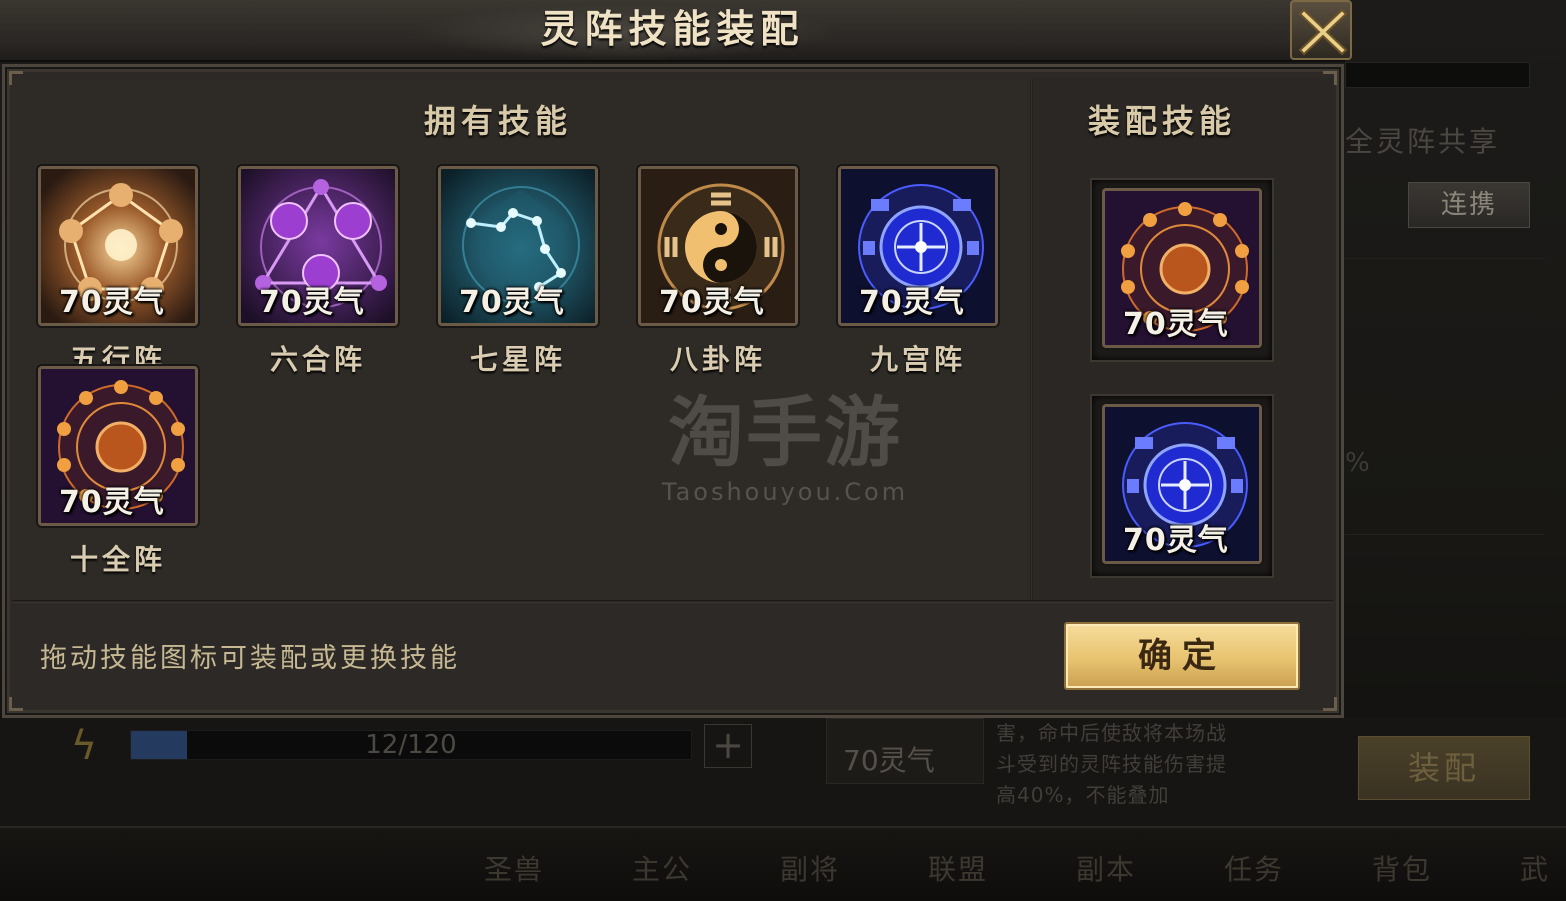 The height and width of the screenshot is (901, 1566). I want to click on nav-item: 任务, so click(1254, 869).